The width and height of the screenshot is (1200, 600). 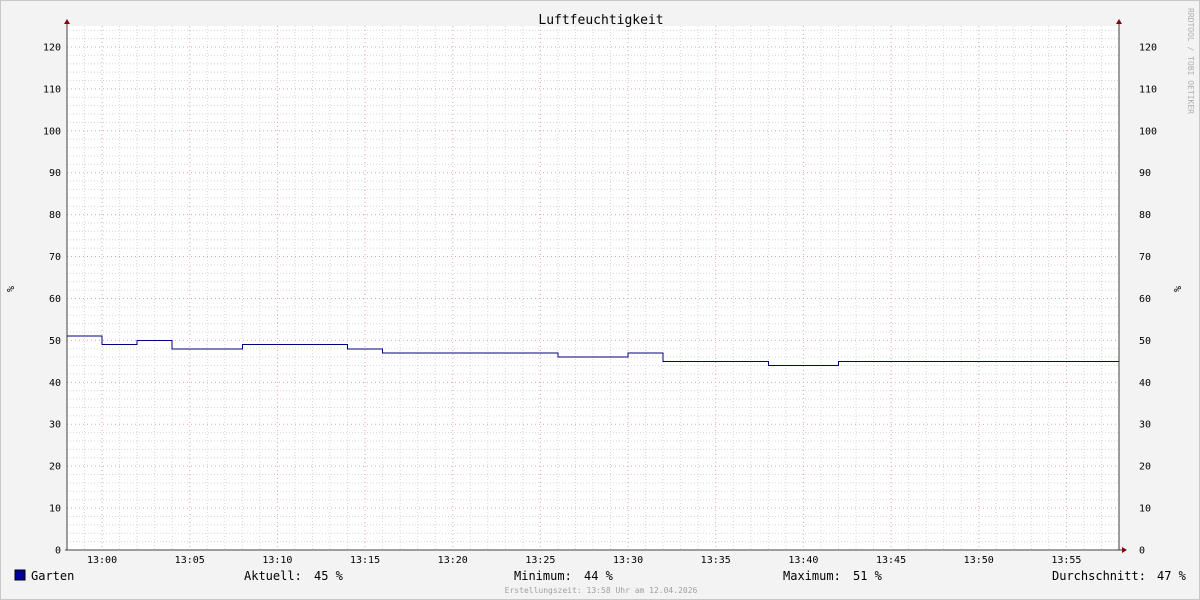 I want to click on y-tick-label-left: 0, so click(x=58, y=551).